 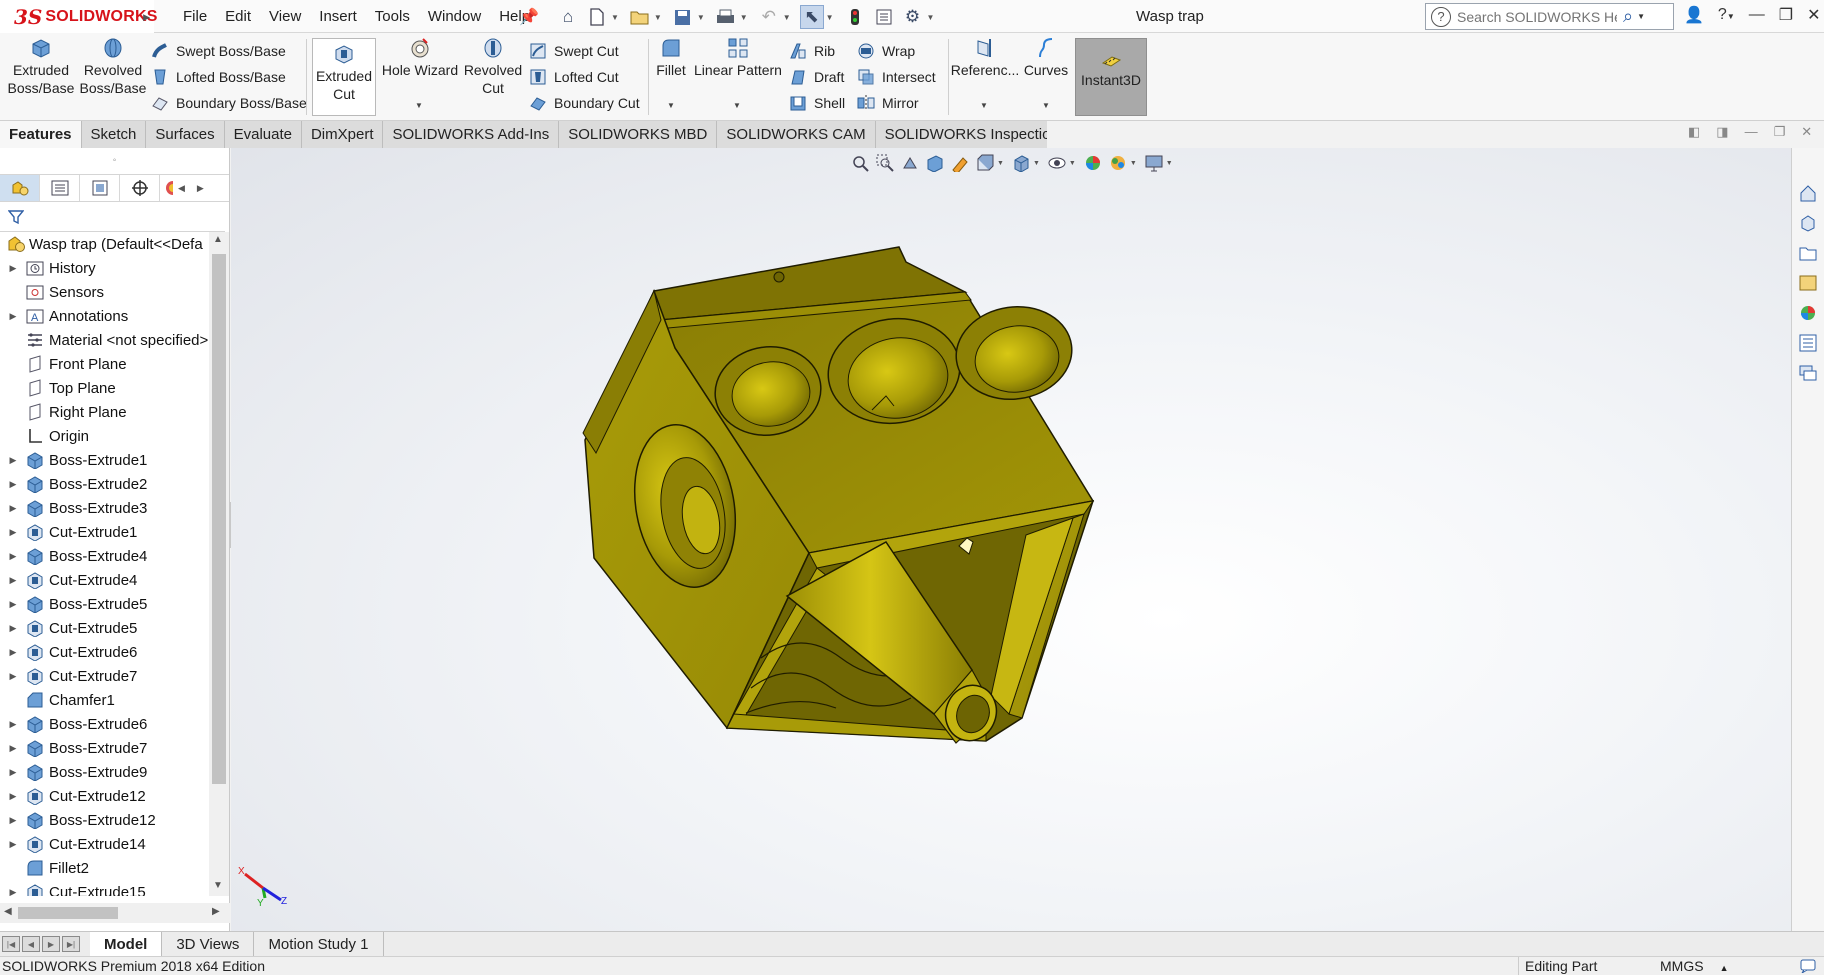 What do you see at coordinates (105, 388) in the screenshot?
I see `tree-item-top-plane: Top Plane` at bounding box center [105, 388].